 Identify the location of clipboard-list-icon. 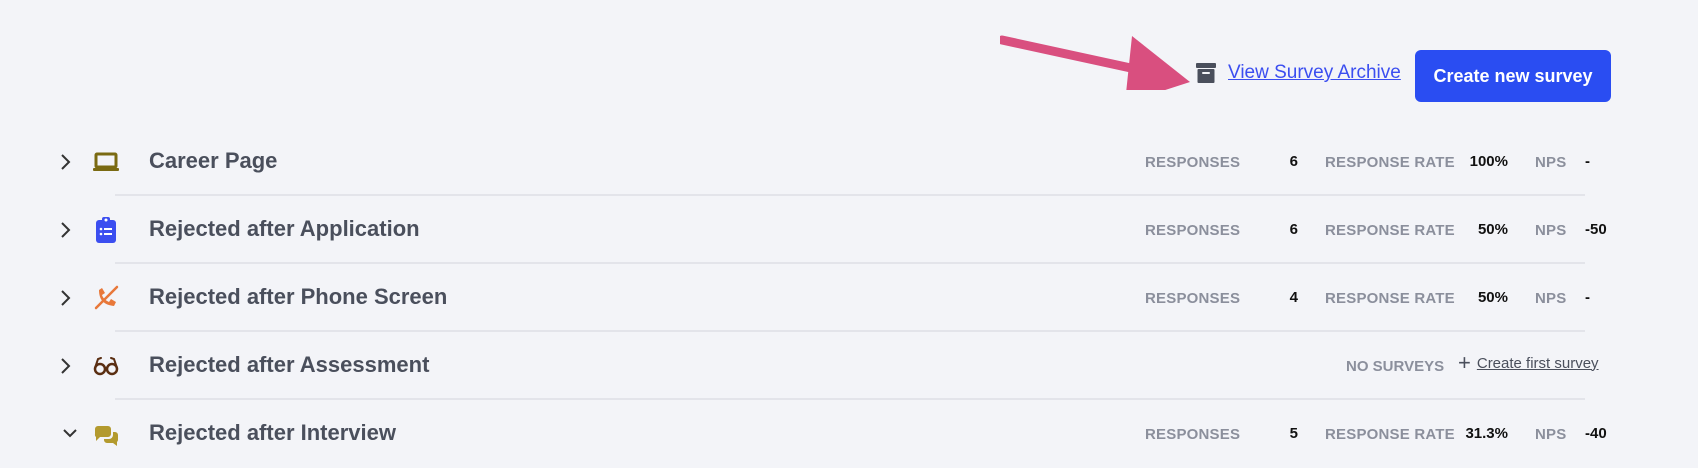
(106, 230).